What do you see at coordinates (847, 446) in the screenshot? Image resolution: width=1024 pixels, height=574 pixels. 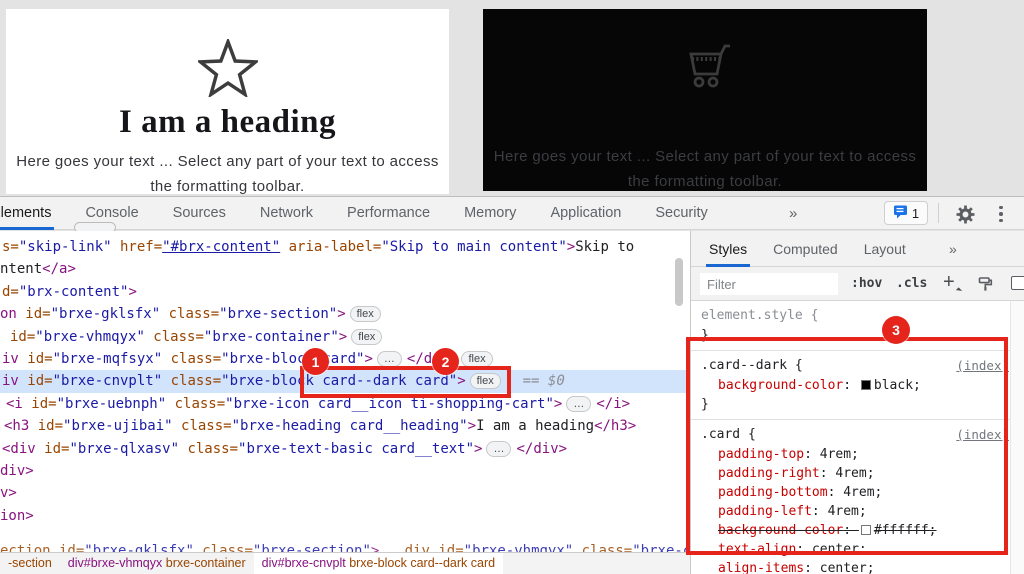 I see `annotation-box-css-rules` at bounding box center [847, 446].